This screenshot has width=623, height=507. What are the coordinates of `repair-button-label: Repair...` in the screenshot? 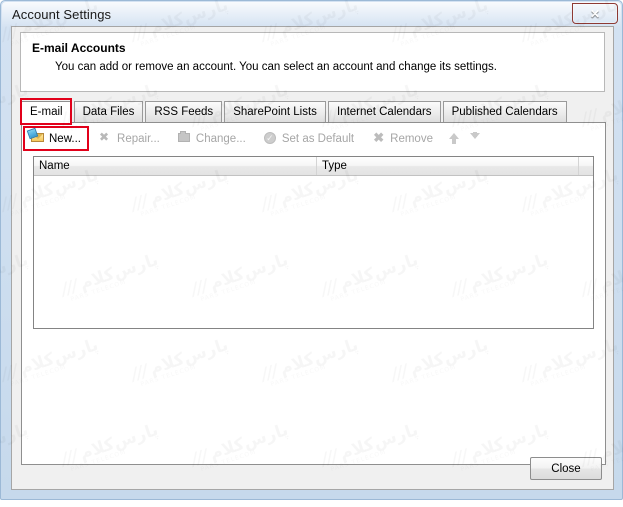 It's located at (138, 139).